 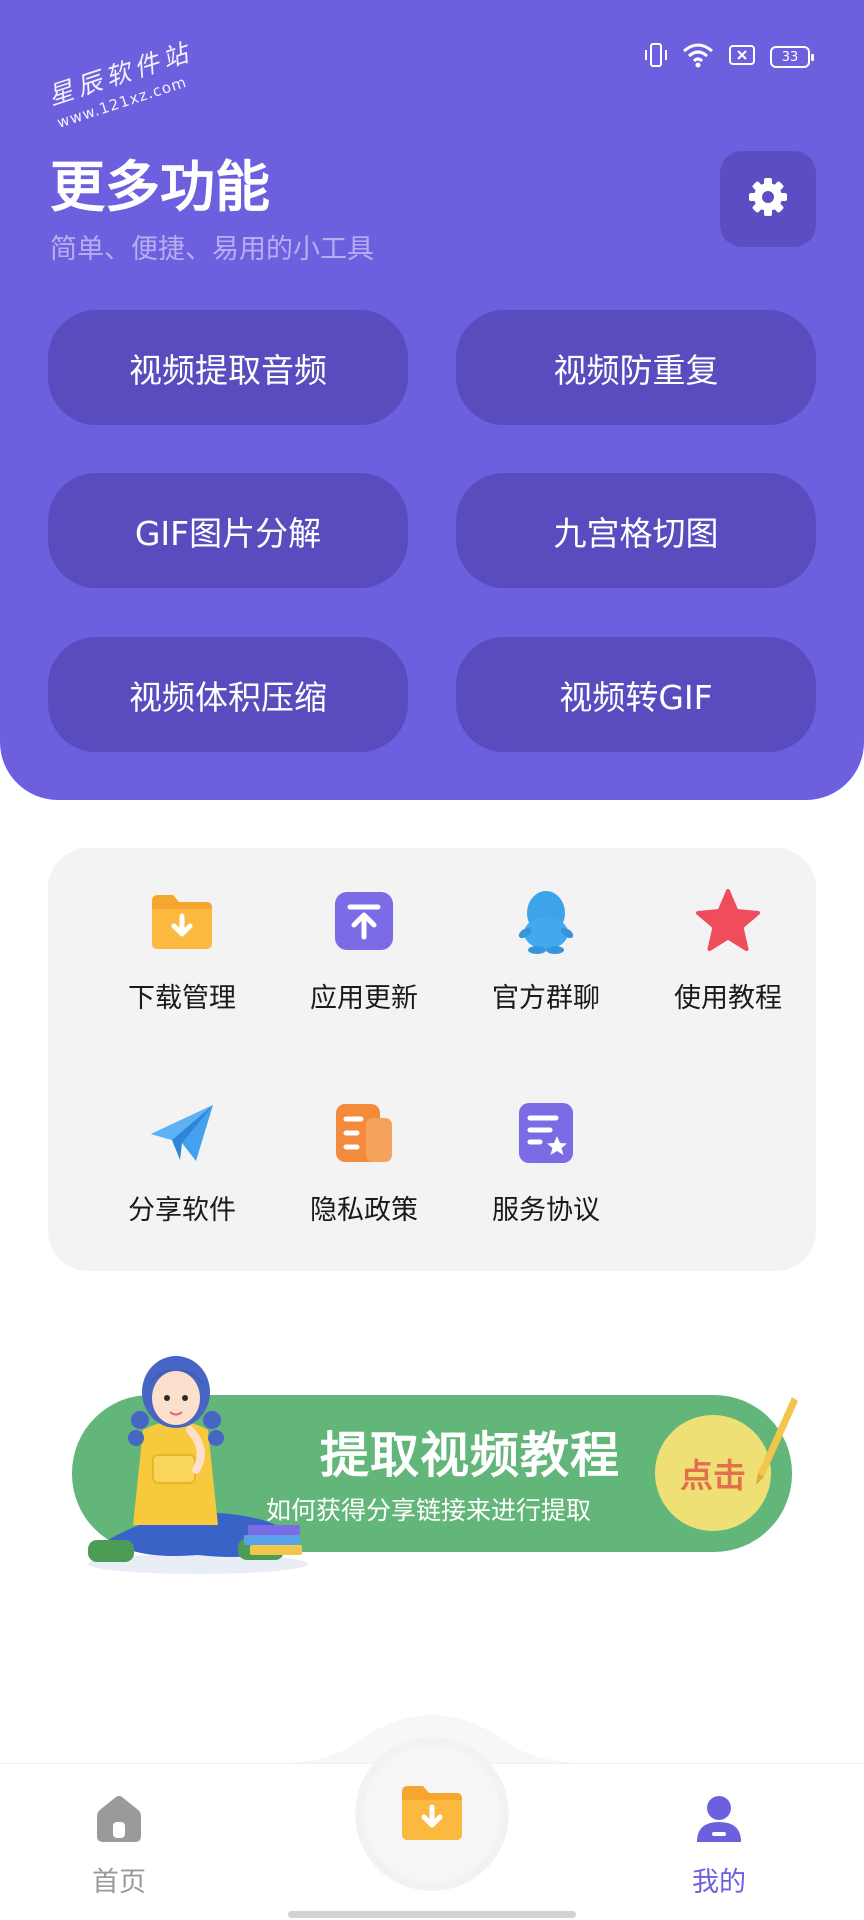 What do you see at coordinates (636, 694) in the screenshot?
I see `video-to-gif-button: 视频转GIF` at bounding box center [636, 694].